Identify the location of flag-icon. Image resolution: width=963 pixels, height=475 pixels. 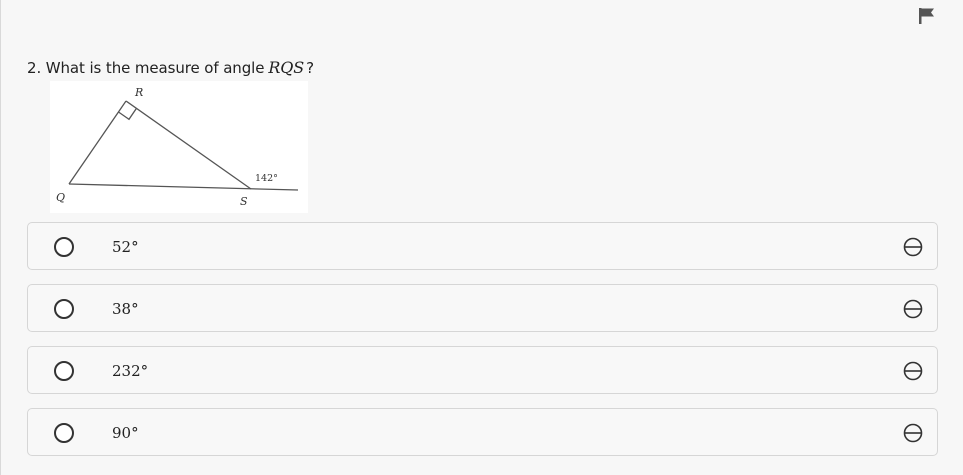
(926, 16).